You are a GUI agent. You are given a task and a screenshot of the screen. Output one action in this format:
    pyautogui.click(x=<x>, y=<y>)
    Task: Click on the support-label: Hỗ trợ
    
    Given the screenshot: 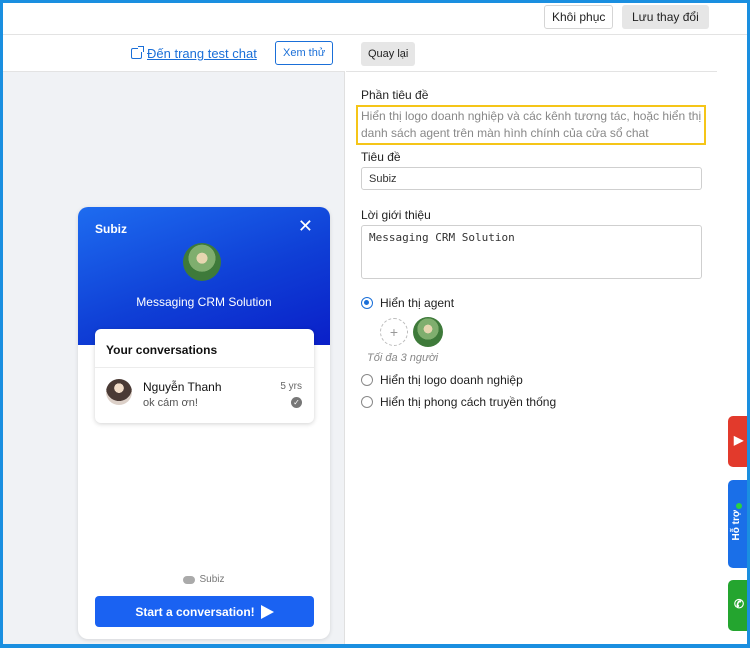 What is the action you would take?
    pyautogui.click(x=736, y=525)
    